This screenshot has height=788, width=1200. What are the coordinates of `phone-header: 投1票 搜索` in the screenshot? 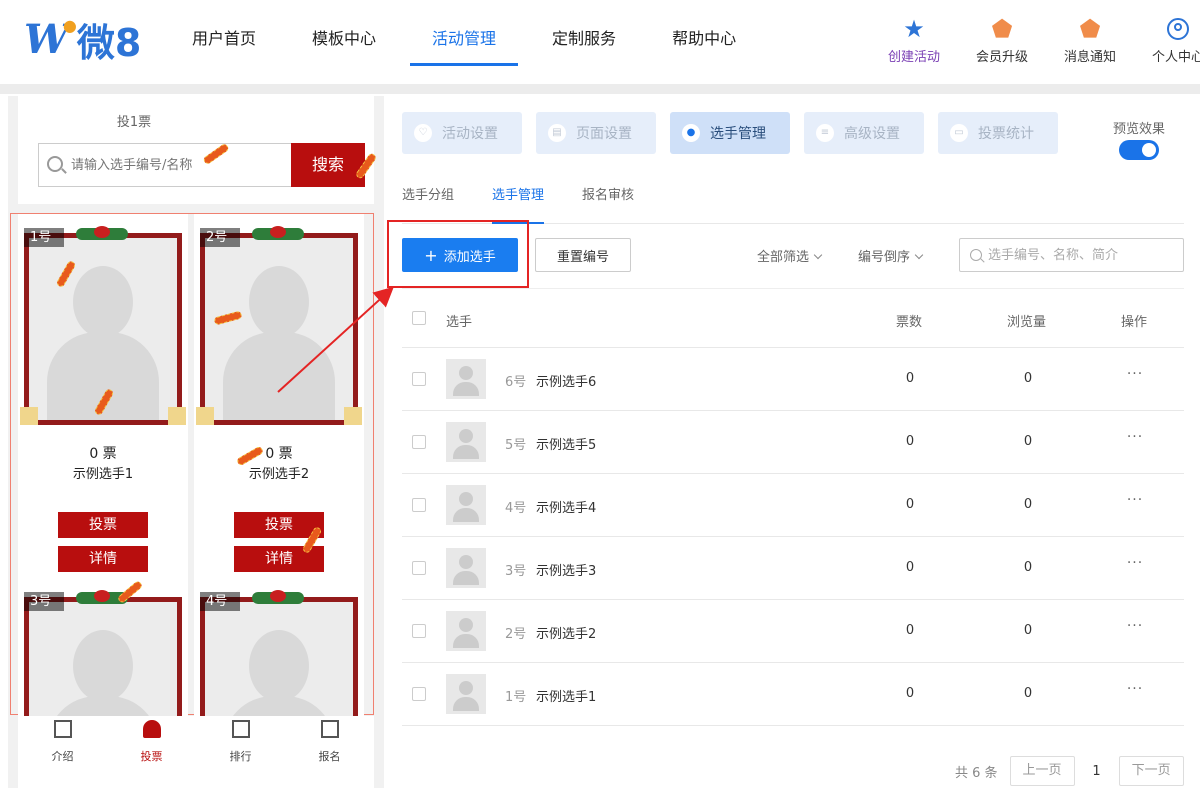 It's located at (198, 150).